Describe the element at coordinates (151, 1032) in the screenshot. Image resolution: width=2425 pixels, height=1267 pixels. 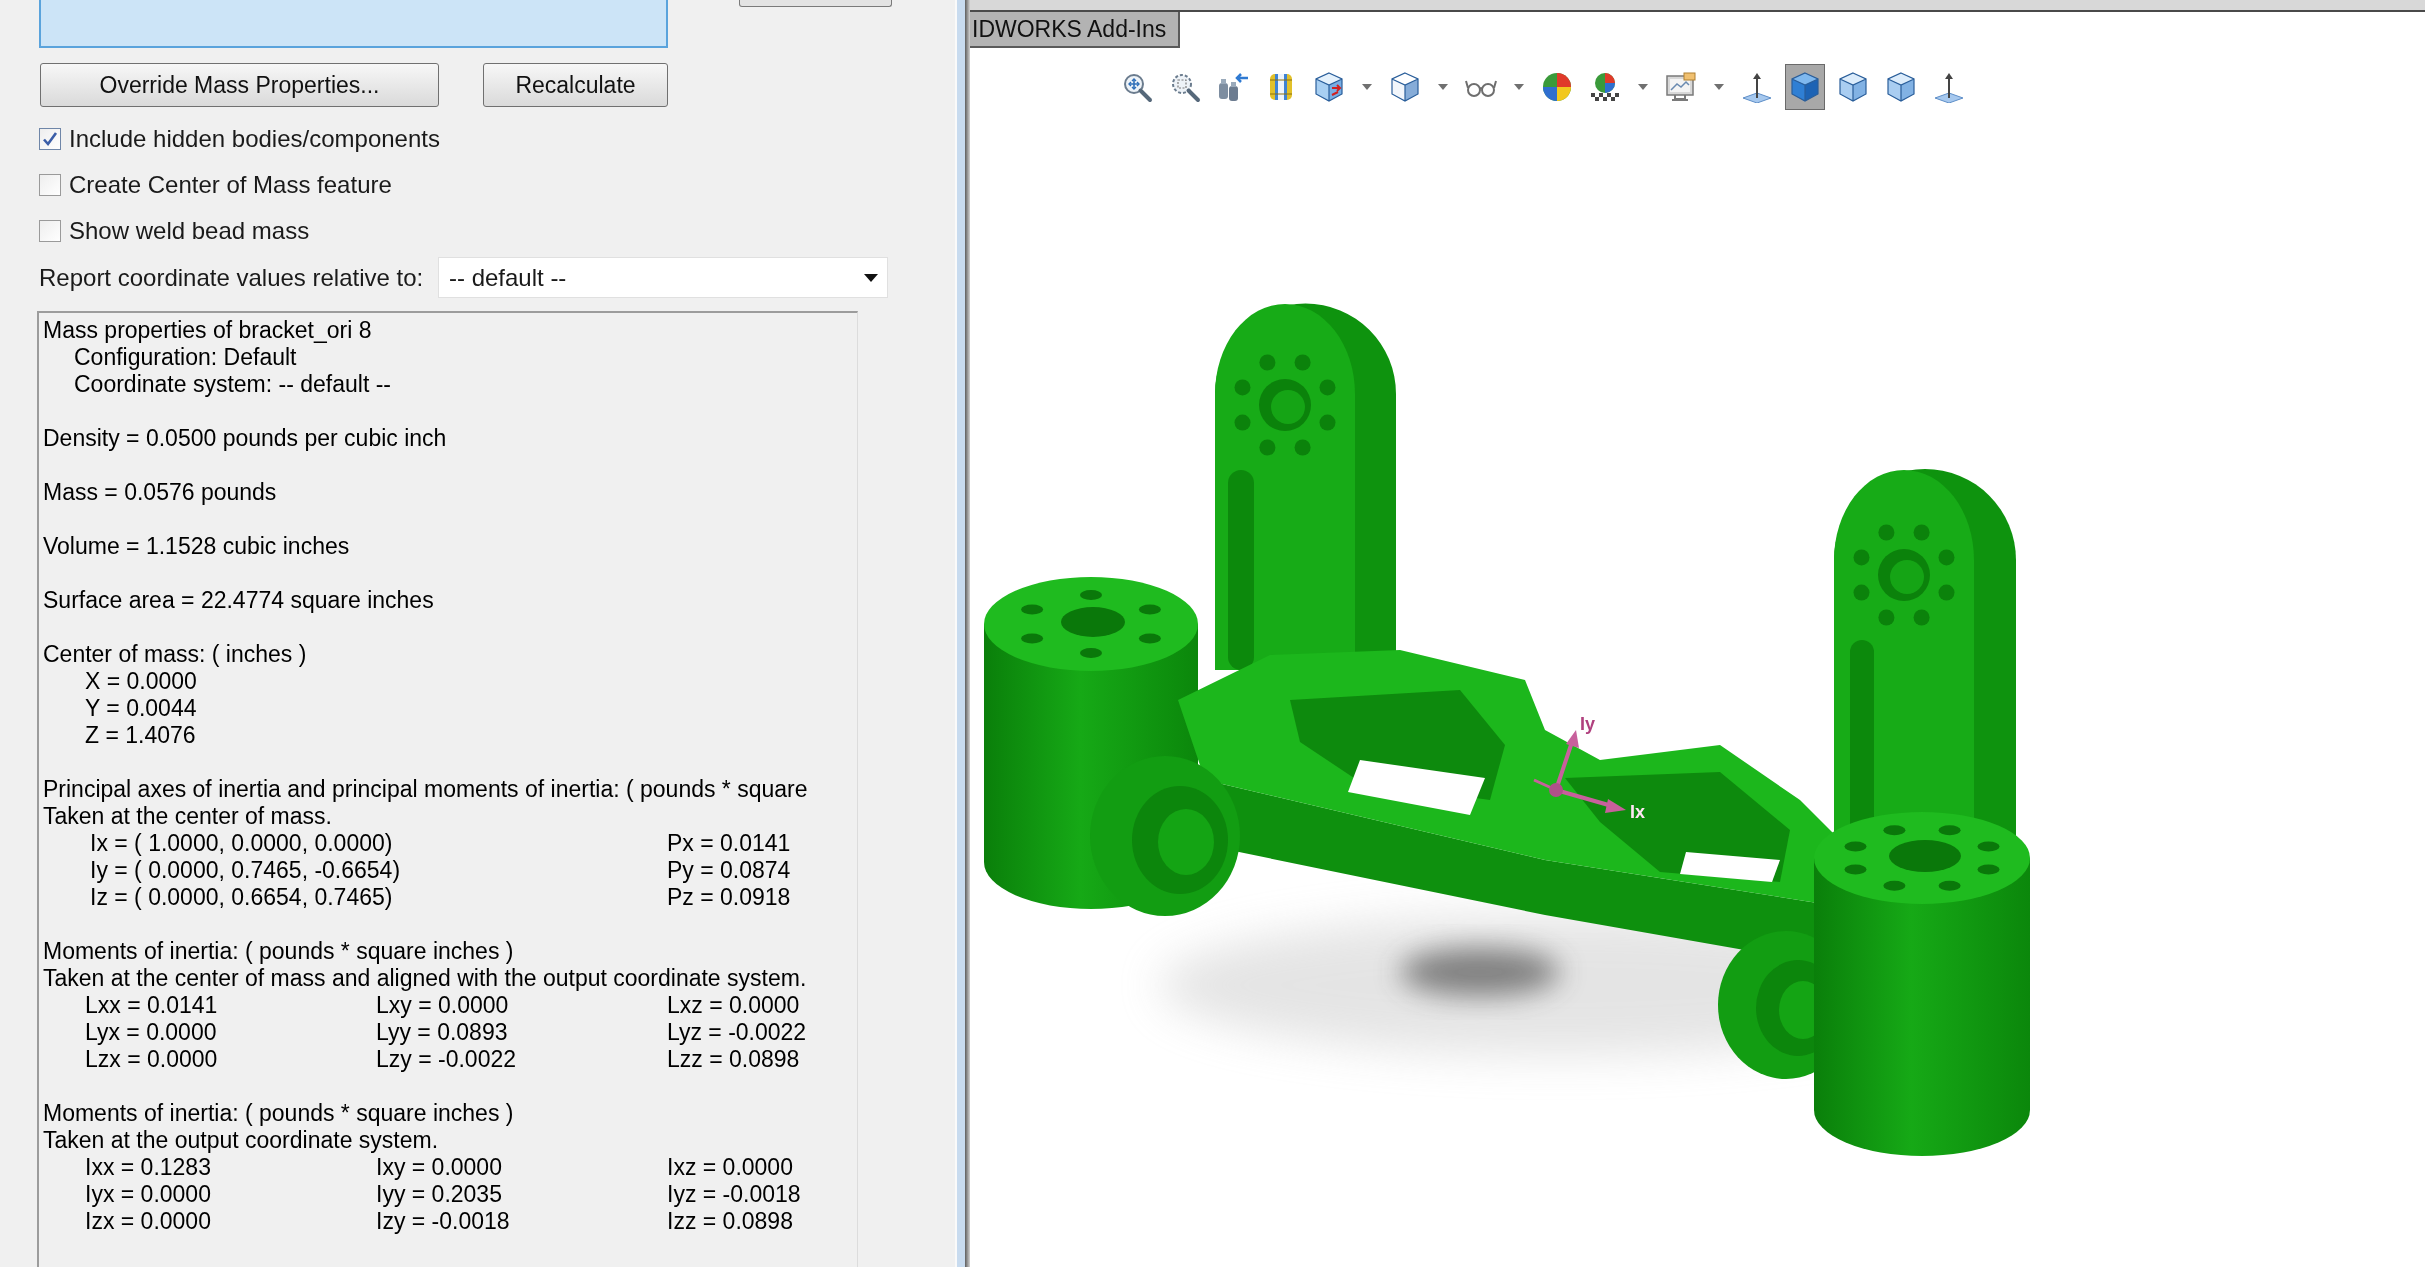
I see `matrix-entry: Lyx = 0.0000` at that location.